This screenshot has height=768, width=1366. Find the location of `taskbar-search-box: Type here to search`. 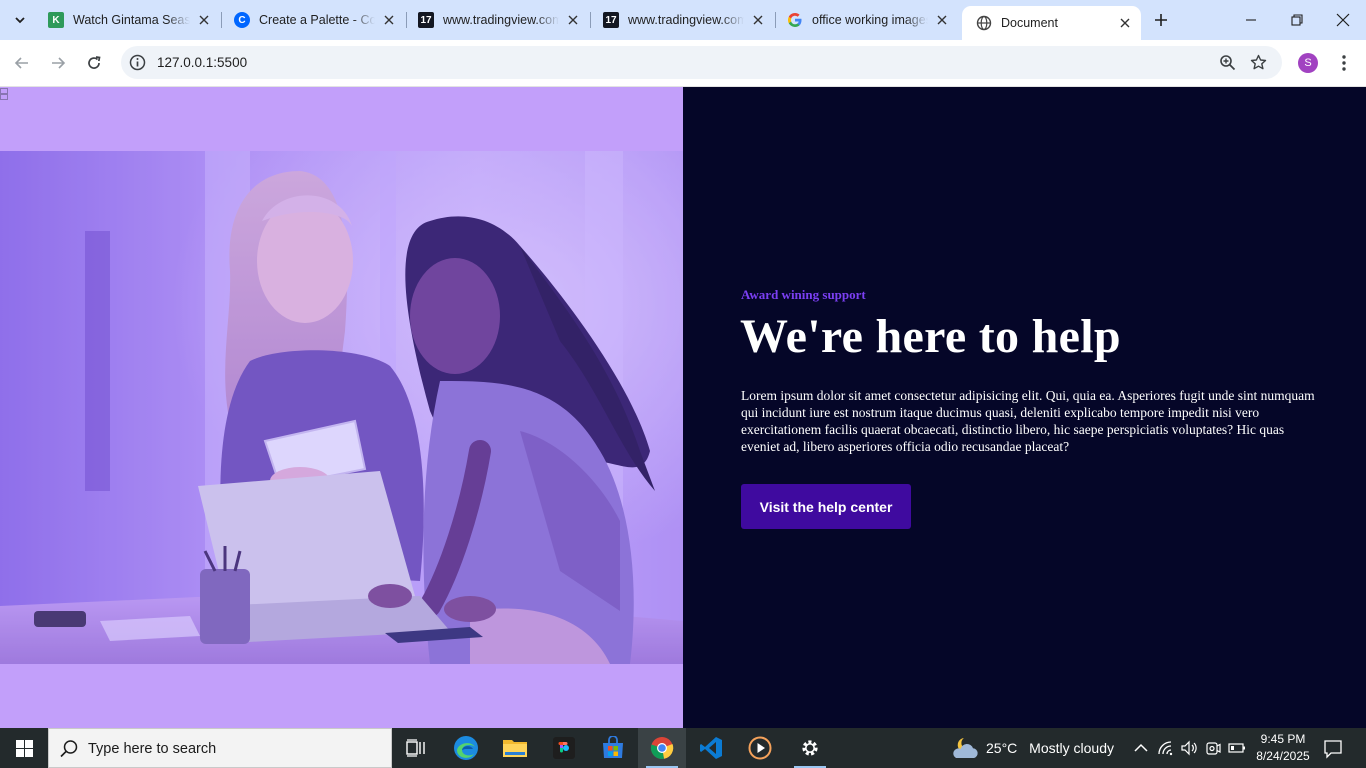

taskbar-search-box: Type here to search is located at coordinates (220, 748).